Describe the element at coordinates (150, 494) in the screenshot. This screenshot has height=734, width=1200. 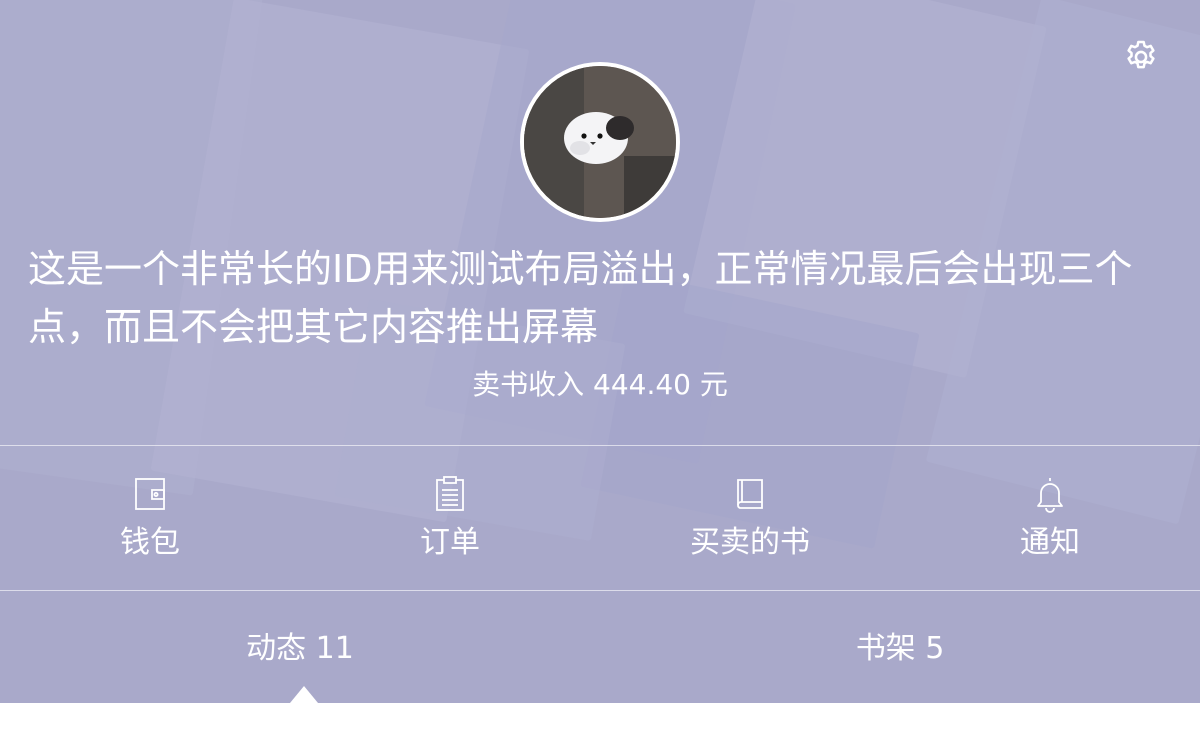
I see `wallet-icon` at that location.